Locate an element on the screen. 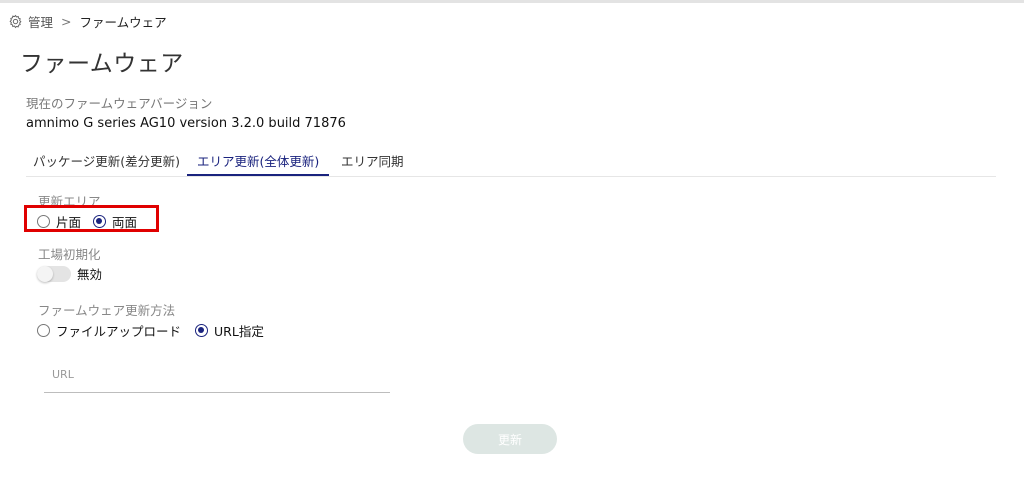 This screenshot has width=1024, height=477. breadcrumb-root: 管理 is located at coordinates (40, 21).